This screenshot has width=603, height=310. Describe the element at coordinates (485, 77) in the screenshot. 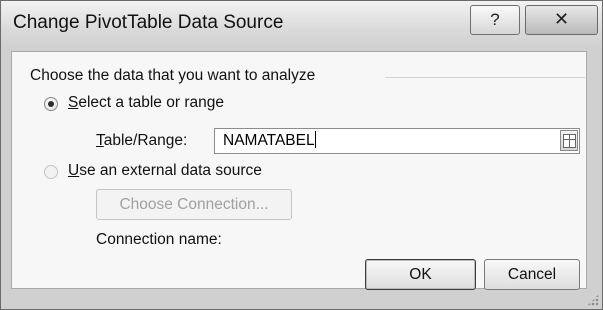

I see `group-divider` at that location.